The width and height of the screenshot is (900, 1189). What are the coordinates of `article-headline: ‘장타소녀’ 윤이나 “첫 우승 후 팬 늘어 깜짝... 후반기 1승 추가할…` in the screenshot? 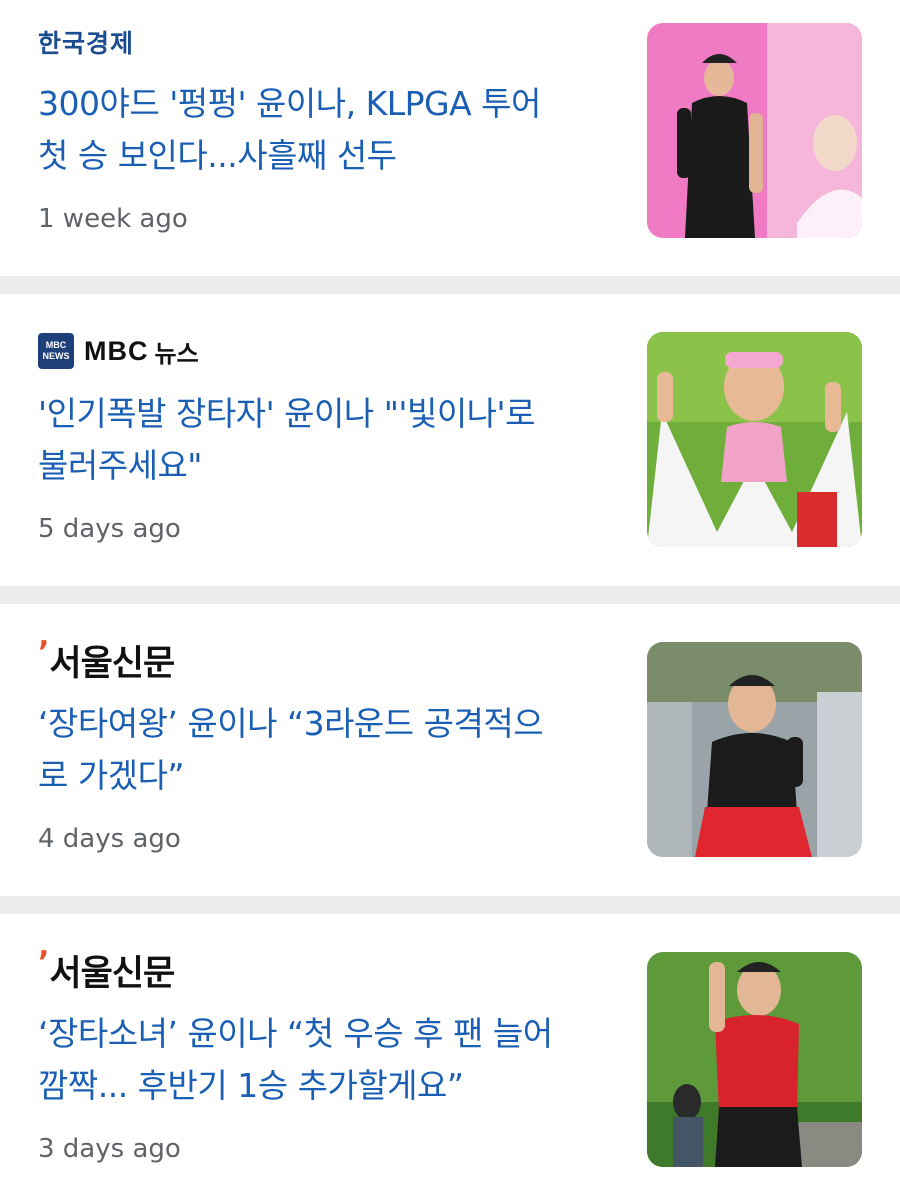 It's located at (323, 1060).